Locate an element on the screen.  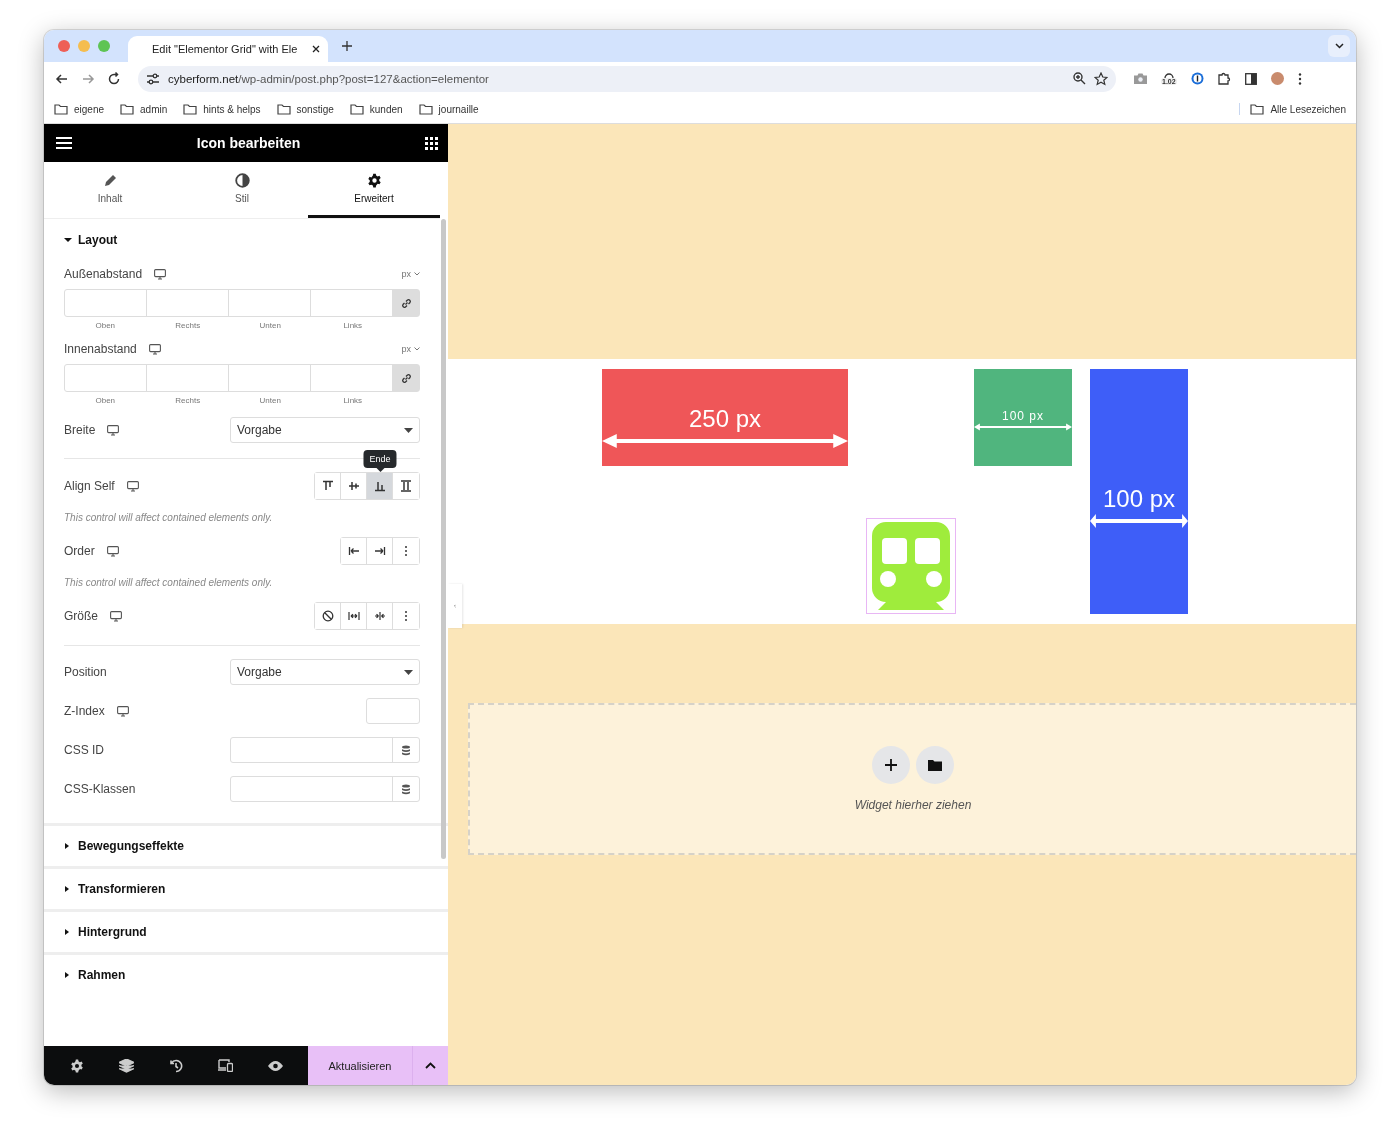
panel-title: Icon bearbeiten is located at coordinates (248, 143).